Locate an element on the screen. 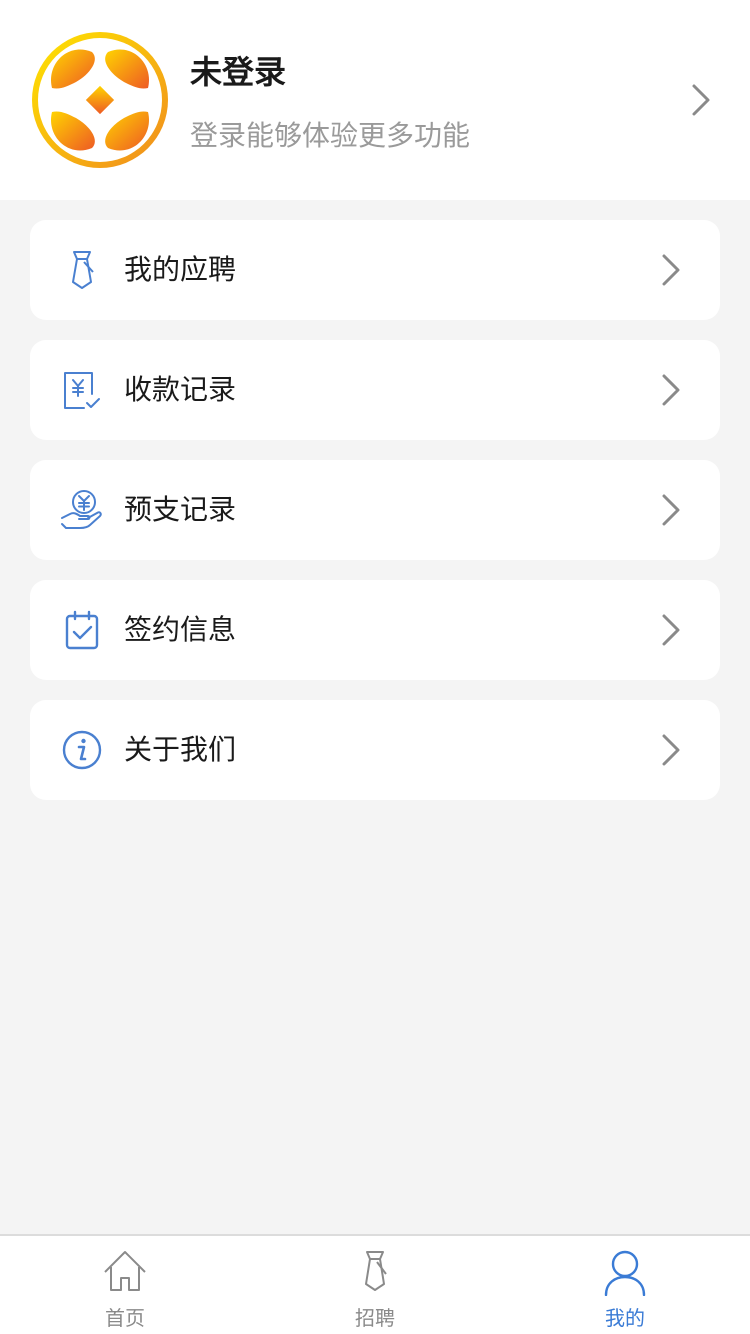 The width and height of the screenshot is (750, 1334). menu-item-label: 签约信息 is located at coordinates (180, 629).